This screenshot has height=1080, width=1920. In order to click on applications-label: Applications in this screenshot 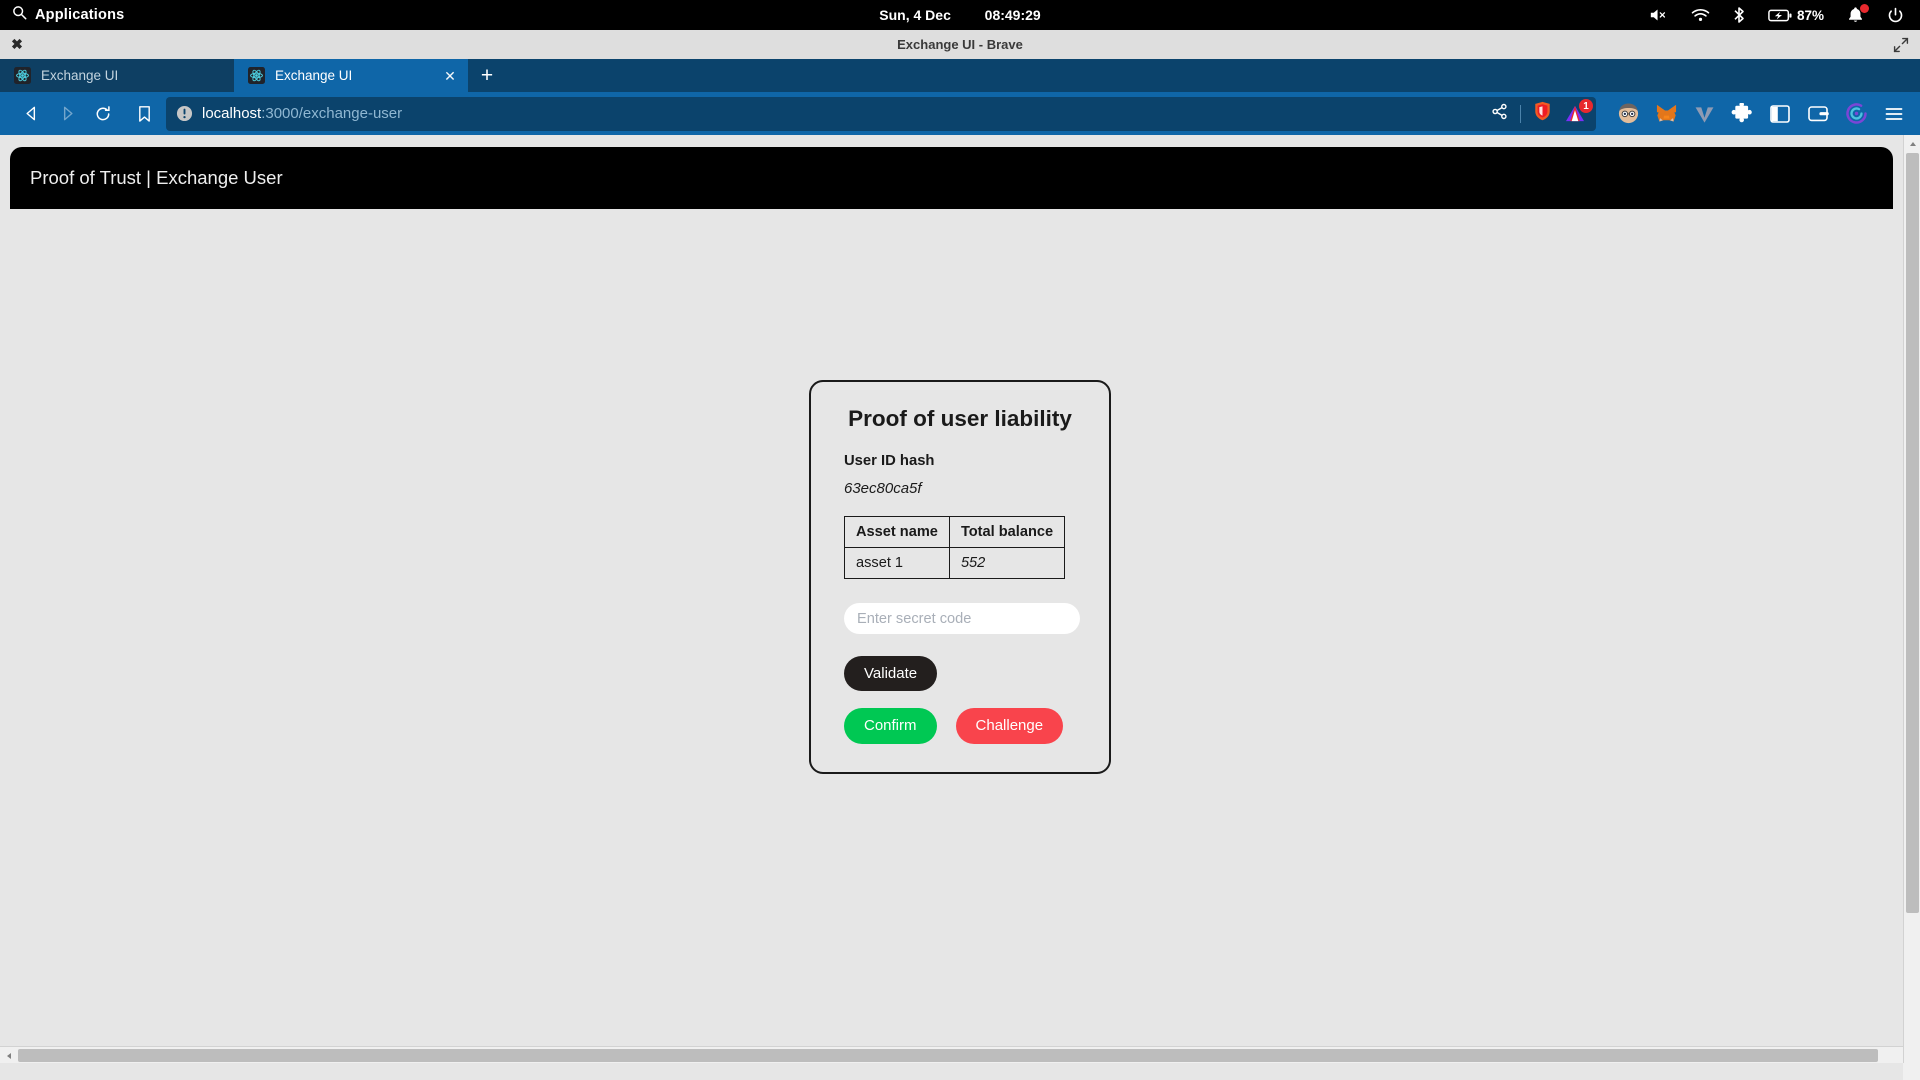, I will do `click(80, 15)`.